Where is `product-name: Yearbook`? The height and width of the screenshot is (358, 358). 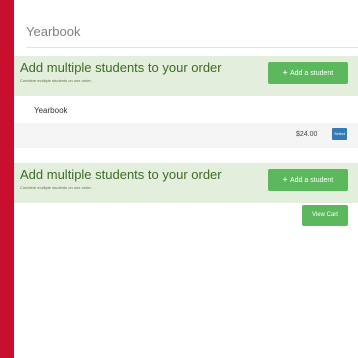
product-name: Yearbook is located at coordinates (51, 110).